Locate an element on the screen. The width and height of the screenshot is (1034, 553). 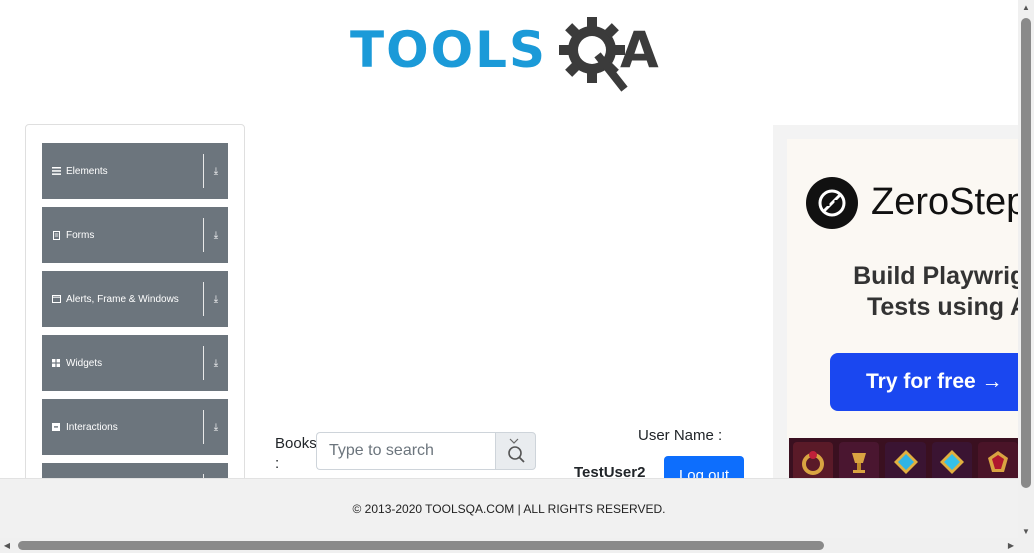
toolsqa-logo: TOOLS A is located at coordinates (512, 53).